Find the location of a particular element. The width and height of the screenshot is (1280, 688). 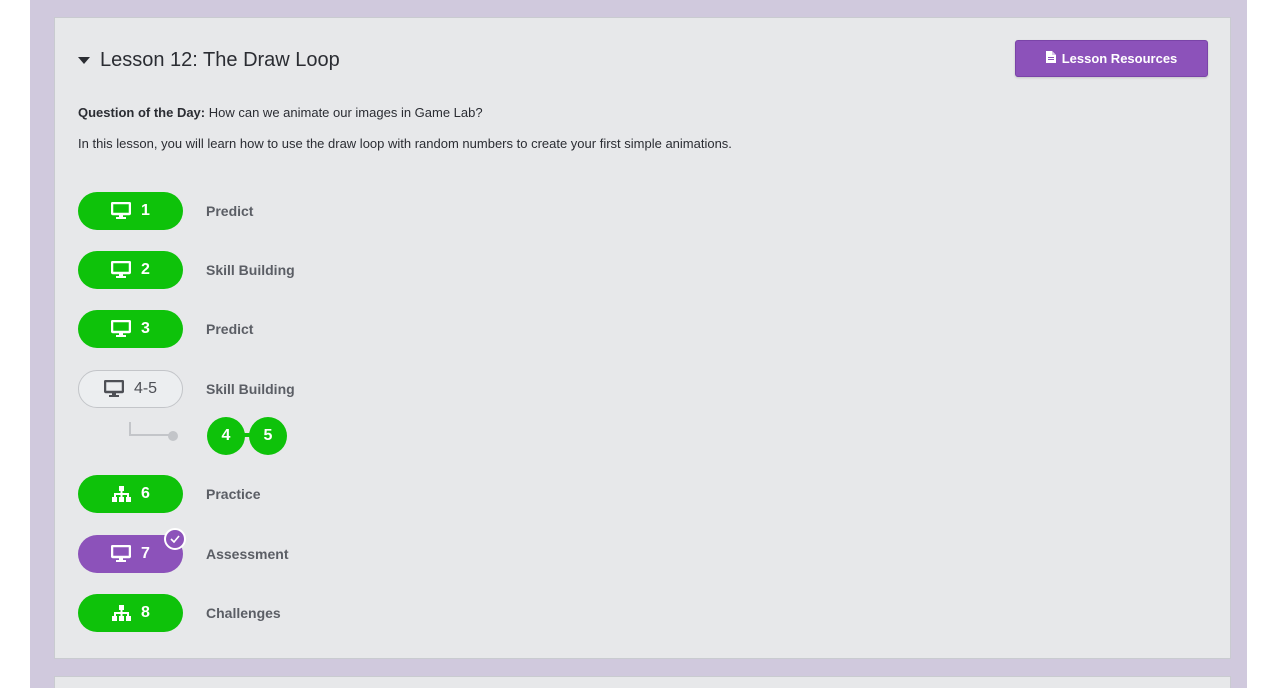

level-label: Practice is located at coordinates (233, 494).